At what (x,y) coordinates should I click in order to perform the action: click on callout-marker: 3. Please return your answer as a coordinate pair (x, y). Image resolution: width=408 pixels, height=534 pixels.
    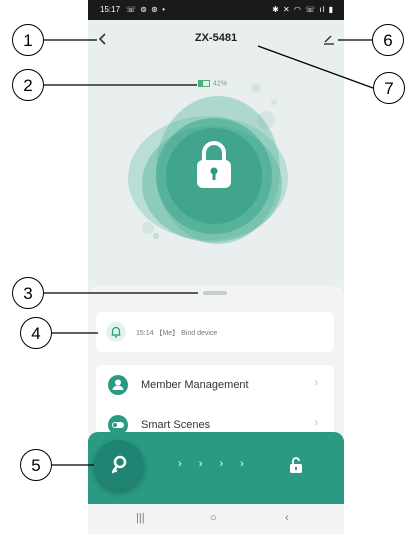
    Looking at the image, I should click on (28, 293).